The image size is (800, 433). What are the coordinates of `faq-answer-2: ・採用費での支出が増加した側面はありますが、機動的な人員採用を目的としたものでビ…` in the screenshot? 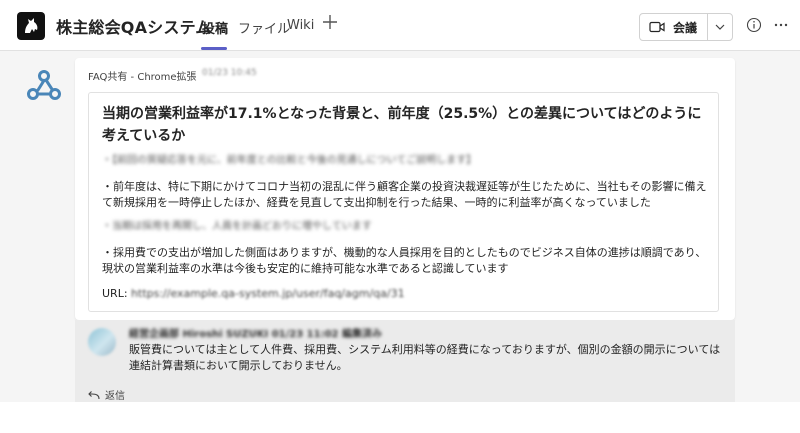 It's located at (404, 260).